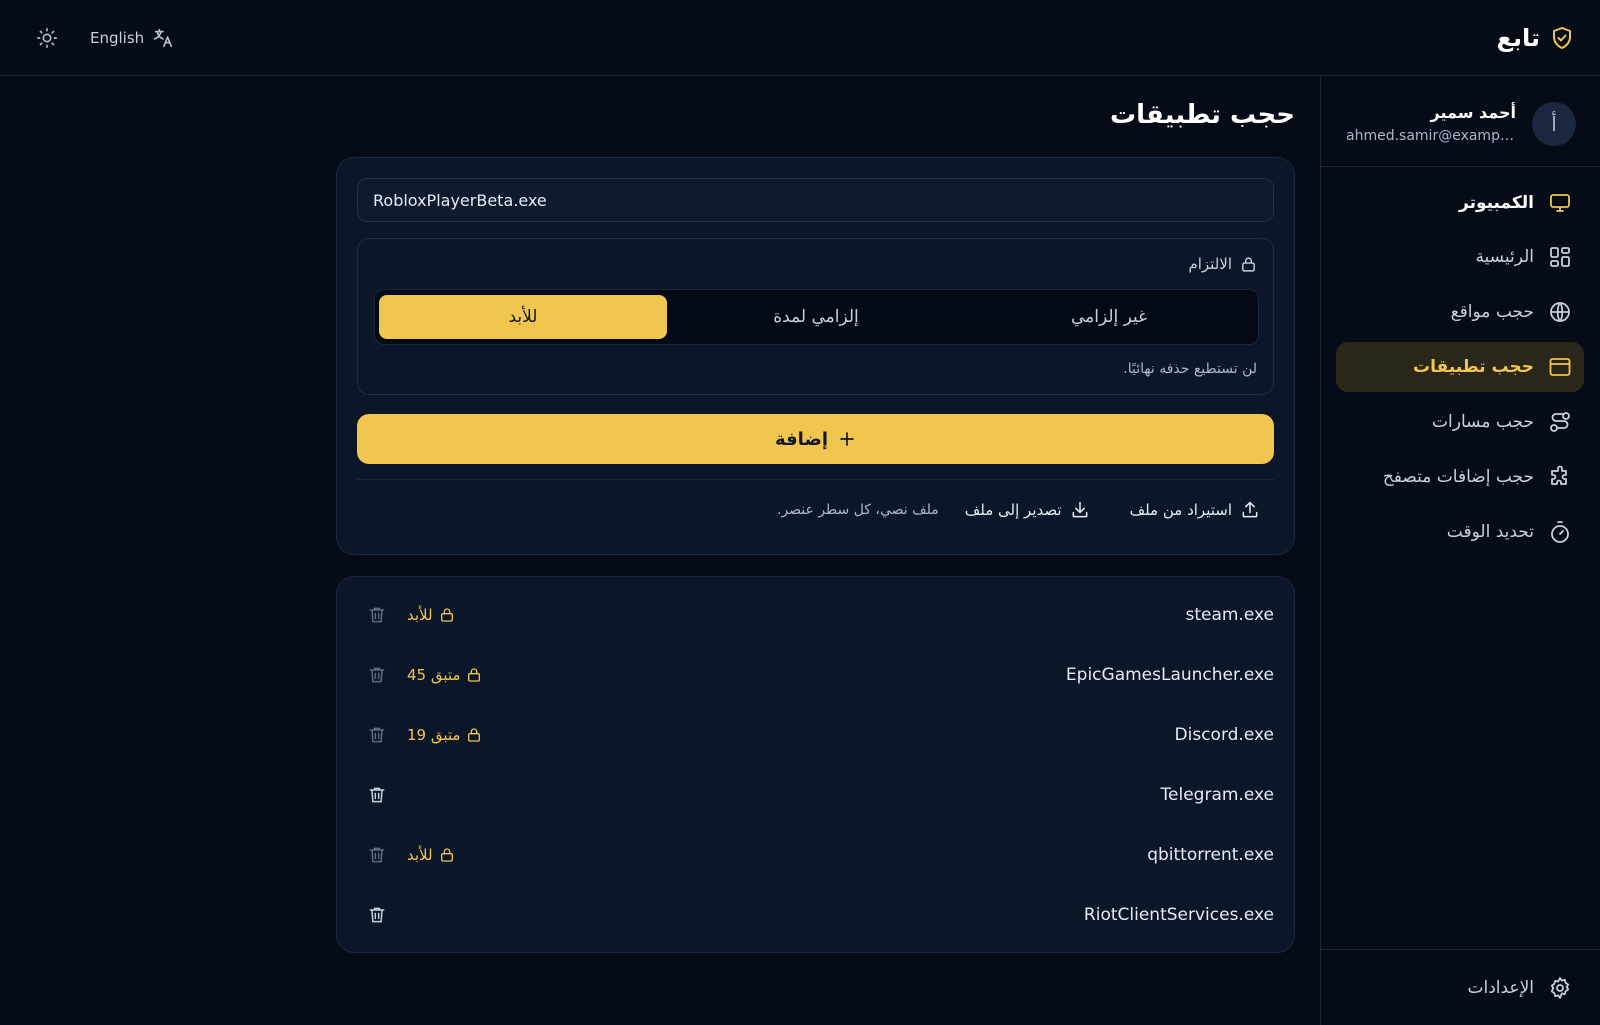 The image size is (1600, 1025). I want to click on language-label: English, so click(117, 38).